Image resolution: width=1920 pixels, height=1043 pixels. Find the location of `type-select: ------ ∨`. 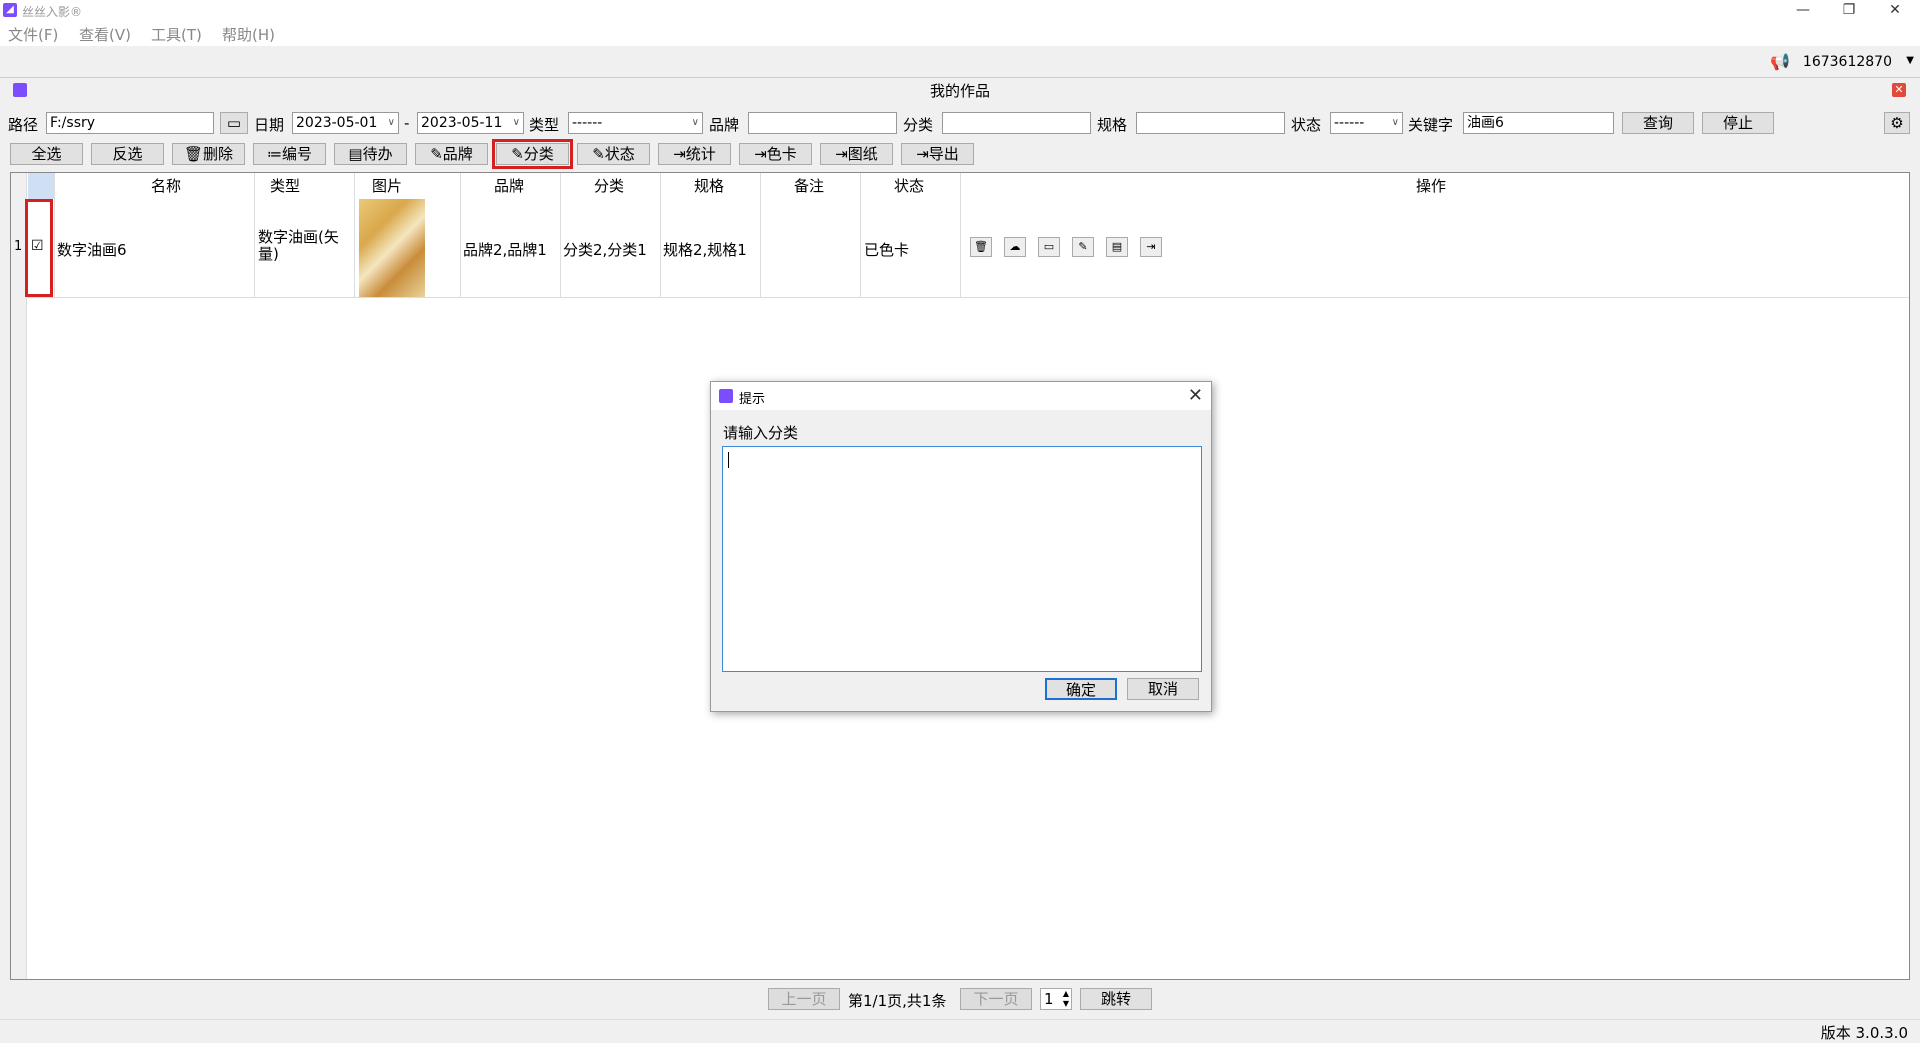

type-select: ------ ∨ is located at coordinates (635, 123).